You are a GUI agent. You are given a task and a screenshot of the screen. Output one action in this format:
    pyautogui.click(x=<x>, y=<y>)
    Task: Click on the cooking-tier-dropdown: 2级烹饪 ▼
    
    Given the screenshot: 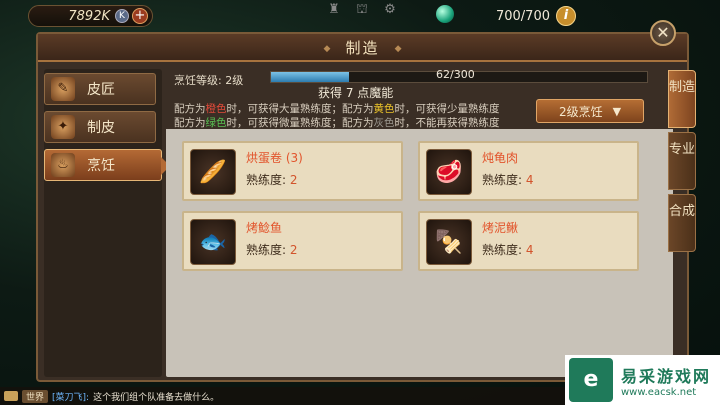 What is the action you would take?
    pyautogui.click(x=590, y=111)
    